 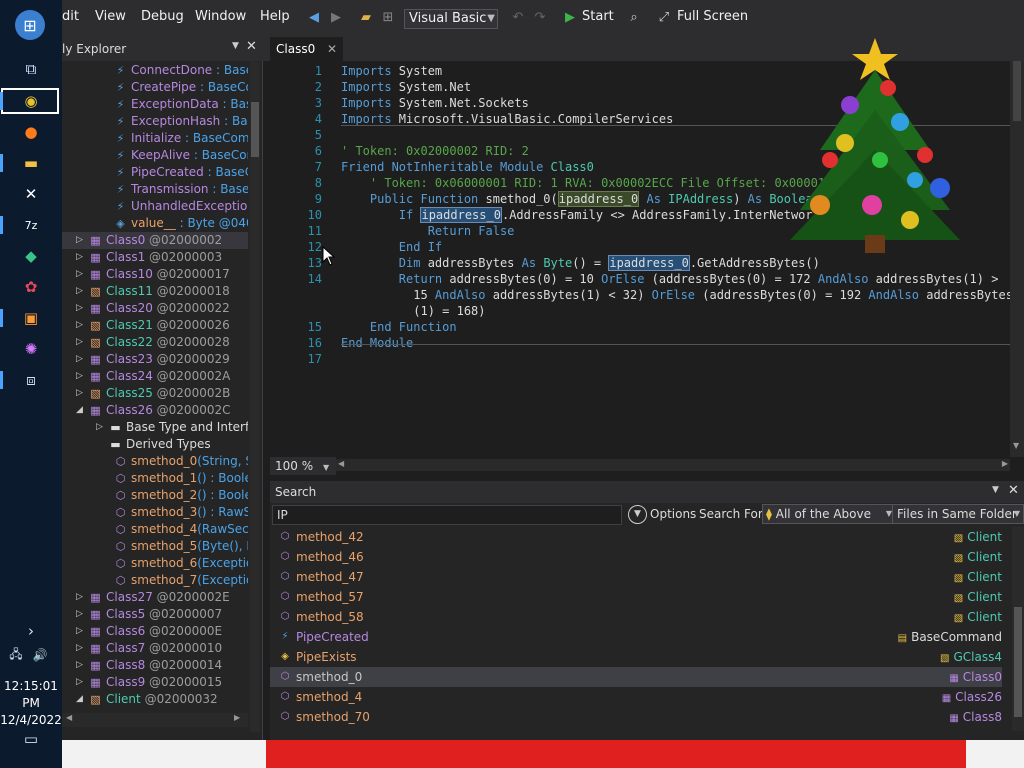 I want to click on menu-view: View, so click(x=110, y=16).